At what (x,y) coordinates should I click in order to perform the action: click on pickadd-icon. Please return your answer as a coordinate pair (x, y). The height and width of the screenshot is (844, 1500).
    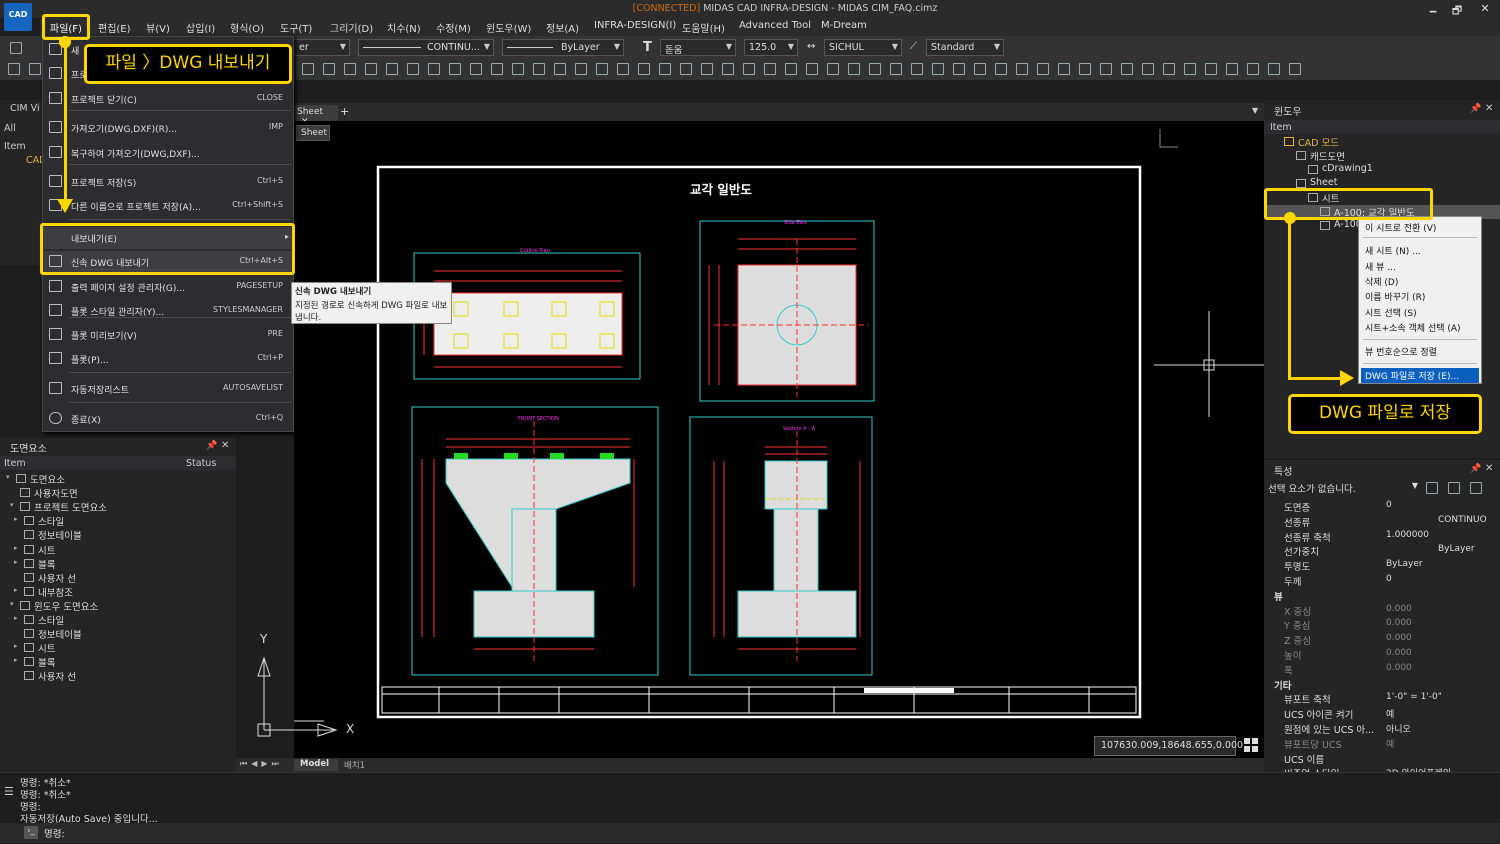
    Looking at the image, I should click on (1476, 488).